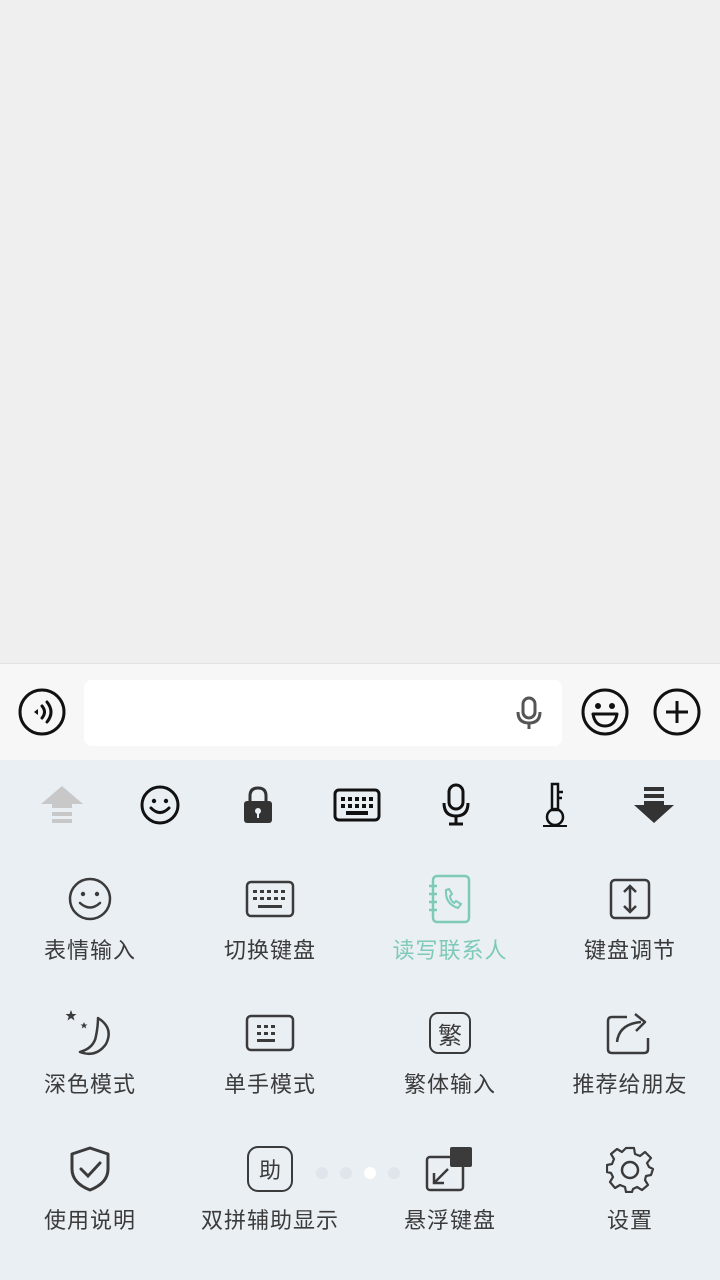  What do you see at coordinates (450, 951) in the screenshot?
I see `tile-label: 读写联系人` at bounding box center [450, 951].